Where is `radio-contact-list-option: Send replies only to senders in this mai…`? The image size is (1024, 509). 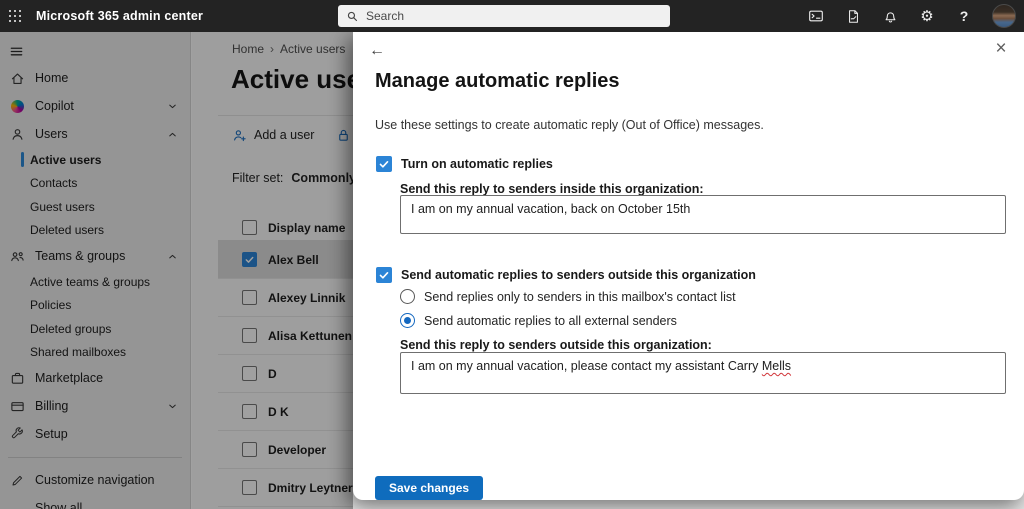
radio-contact-list-option: Send replies only to senders in this mai… is located at coordinates (568, 296).